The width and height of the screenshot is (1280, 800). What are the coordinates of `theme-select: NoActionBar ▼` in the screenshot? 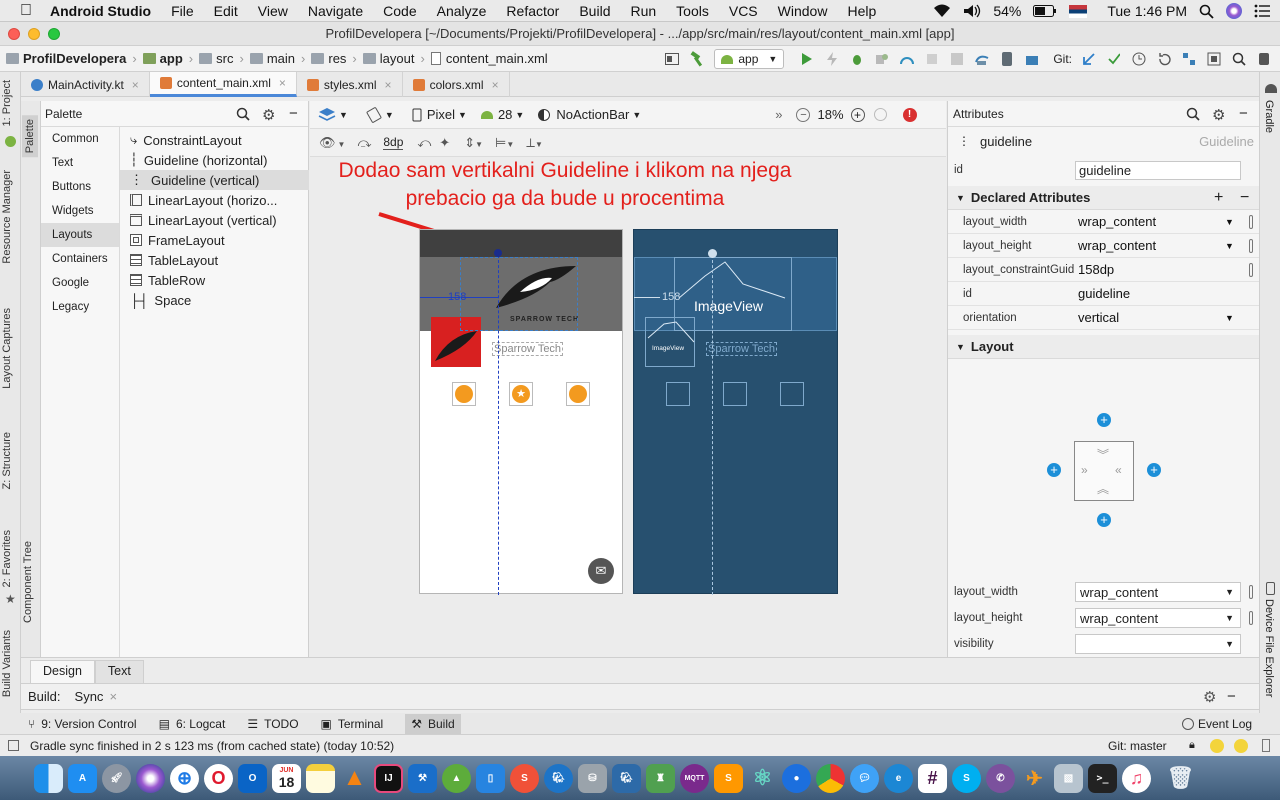 It's located at (589, 114).